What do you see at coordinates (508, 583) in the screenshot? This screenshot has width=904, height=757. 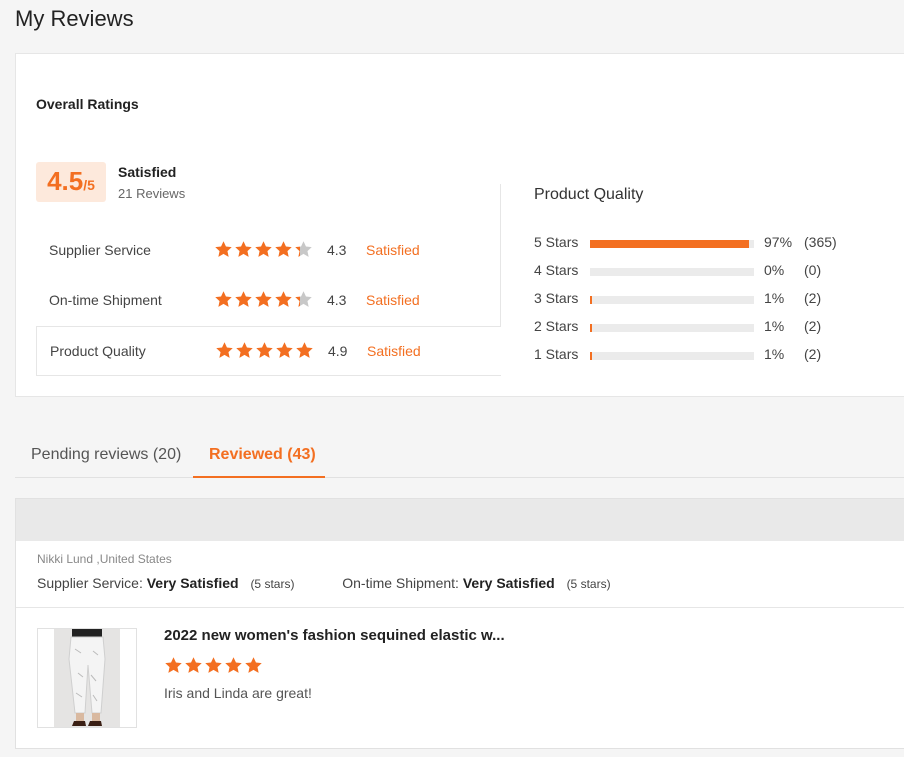 I see `shipment-value: Very Satisfied` at bounding box center [508, 583].